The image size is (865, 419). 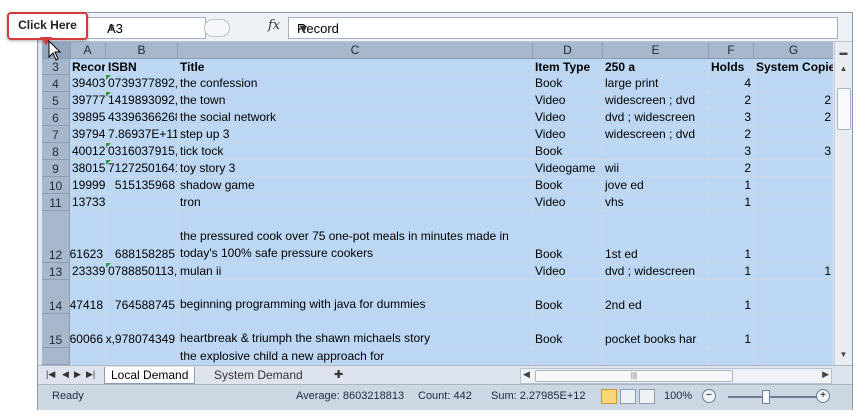 What do you see at coordinates (355, 356) in the screenshot?
I see `table-cell: the explosive child a new approach for` at bounding box center [355, 356].